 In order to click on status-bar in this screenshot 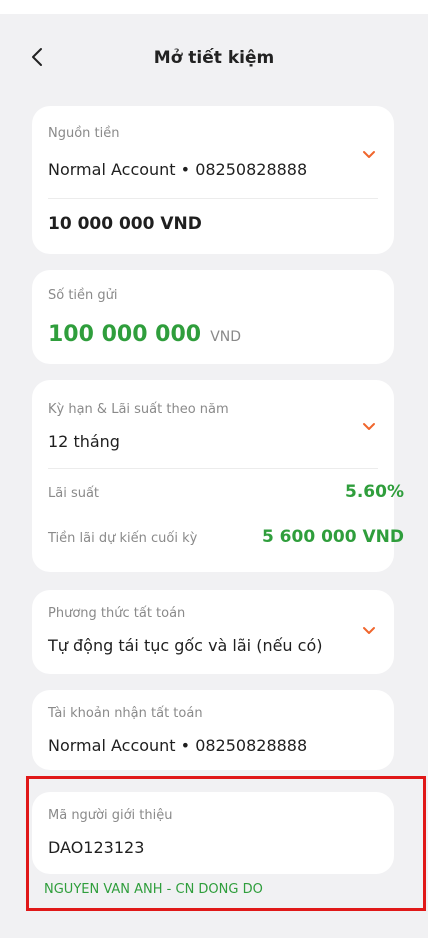, I will do `click(214, 7)`.